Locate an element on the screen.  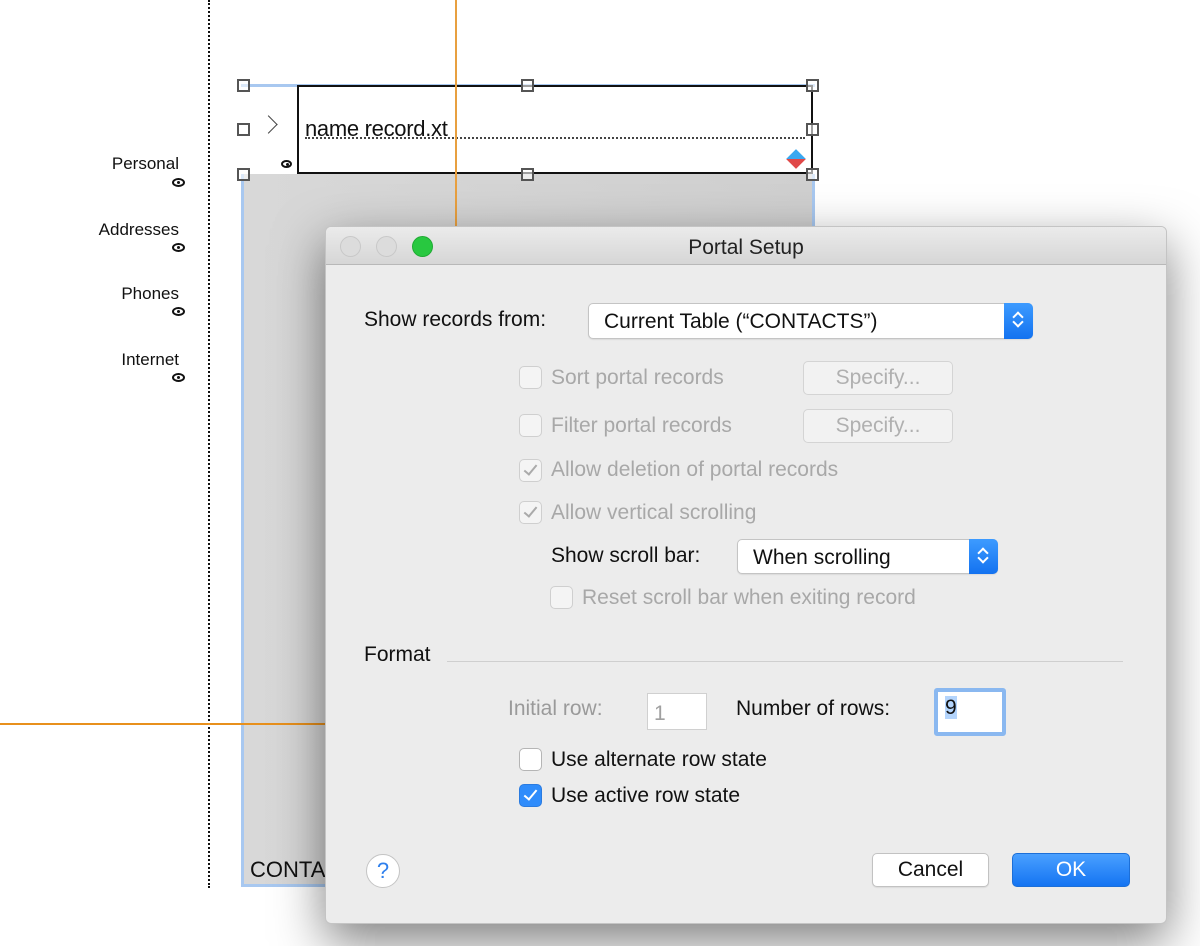
allow-deletion-checkbox is located at coordinates (530, 470).